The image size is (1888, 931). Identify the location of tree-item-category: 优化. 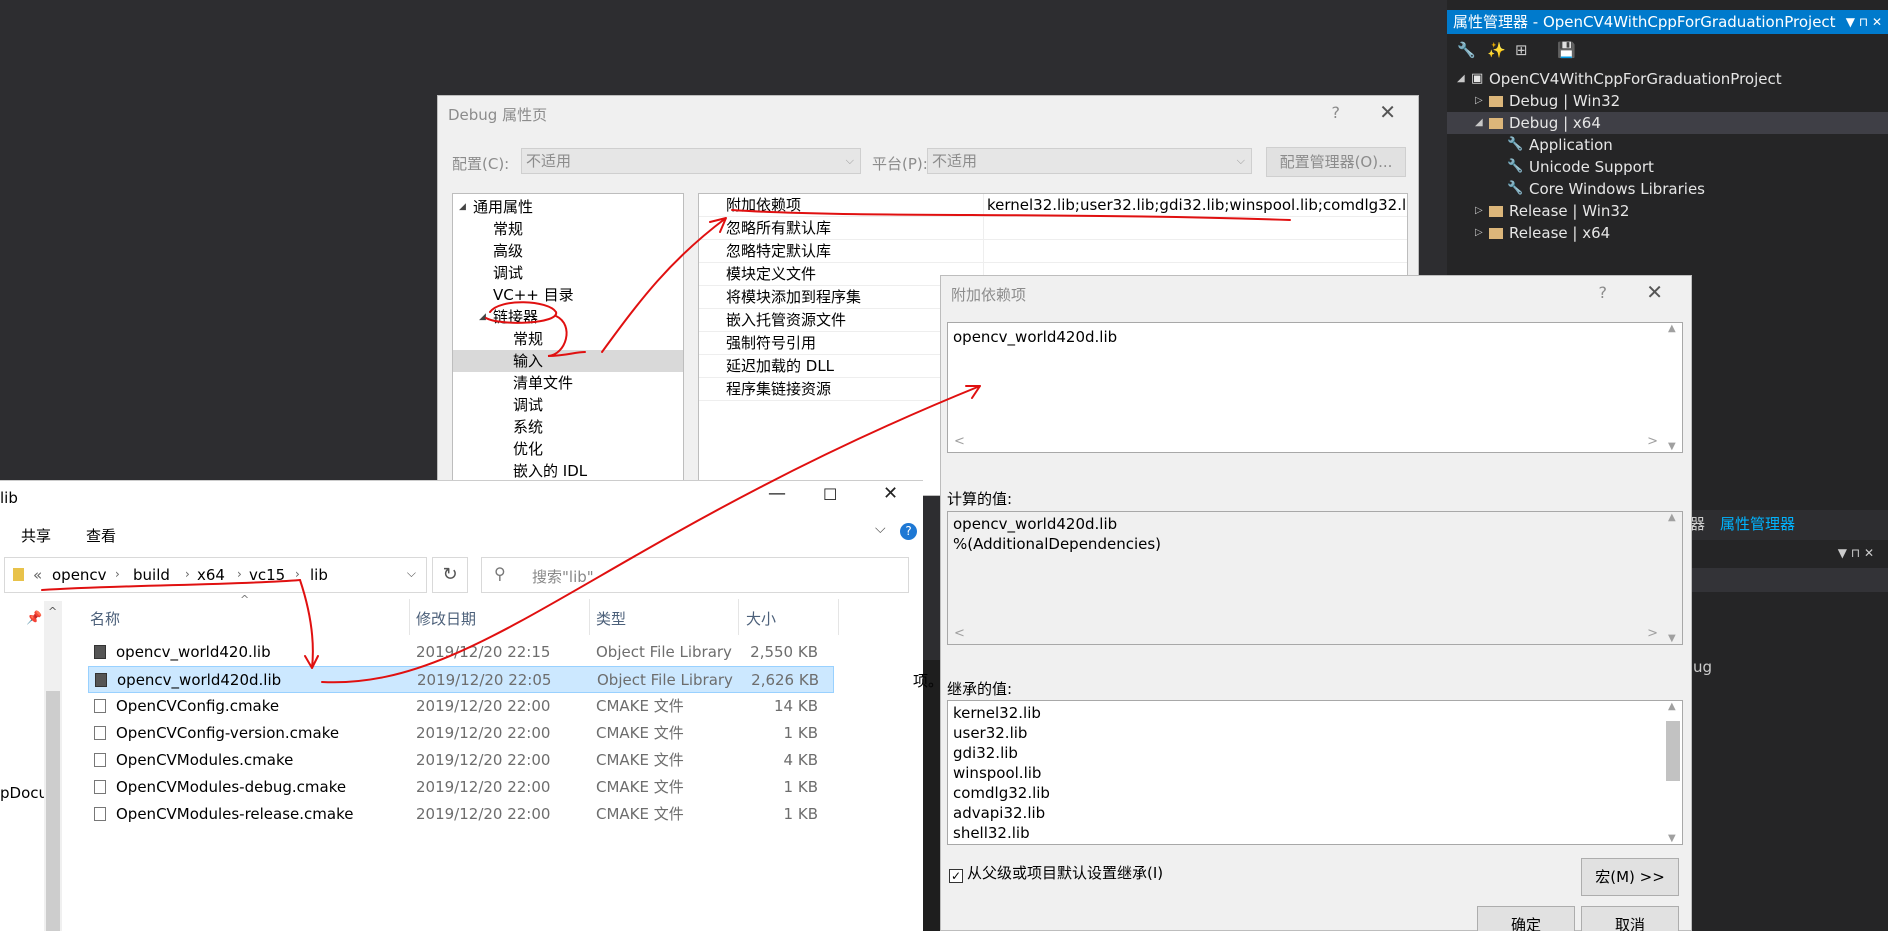
(568, 449).